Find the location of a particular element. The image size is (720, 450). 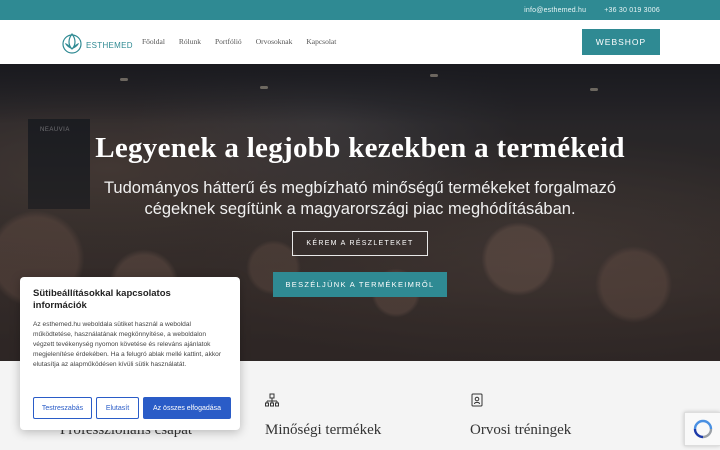

cookie-customize-button: Testreszabás is located at coordinates (62, 408).